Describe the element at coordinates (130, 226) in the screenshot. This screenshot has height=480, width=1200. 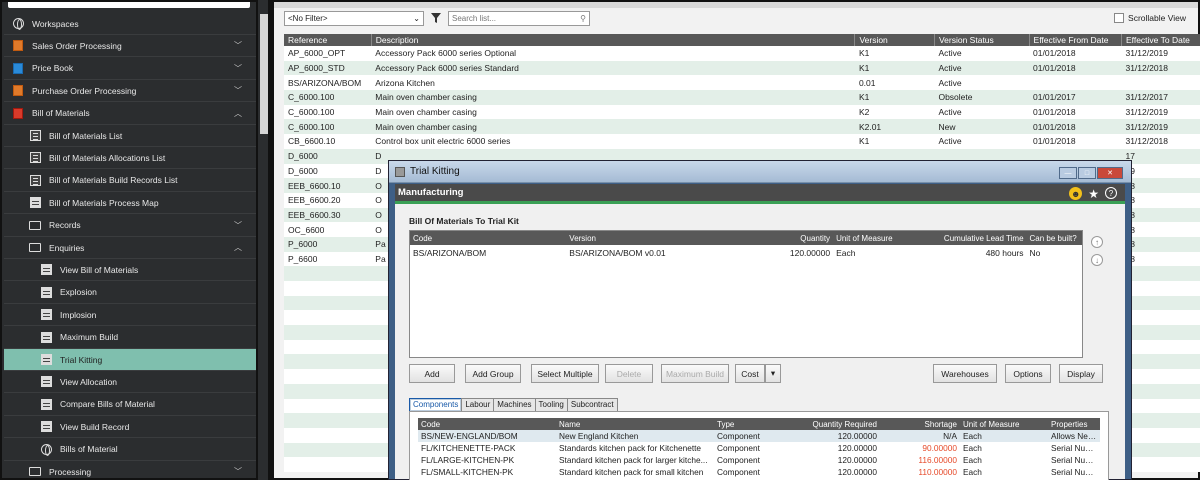
I see `sidebar-item-records: Records ﹀` at that location.